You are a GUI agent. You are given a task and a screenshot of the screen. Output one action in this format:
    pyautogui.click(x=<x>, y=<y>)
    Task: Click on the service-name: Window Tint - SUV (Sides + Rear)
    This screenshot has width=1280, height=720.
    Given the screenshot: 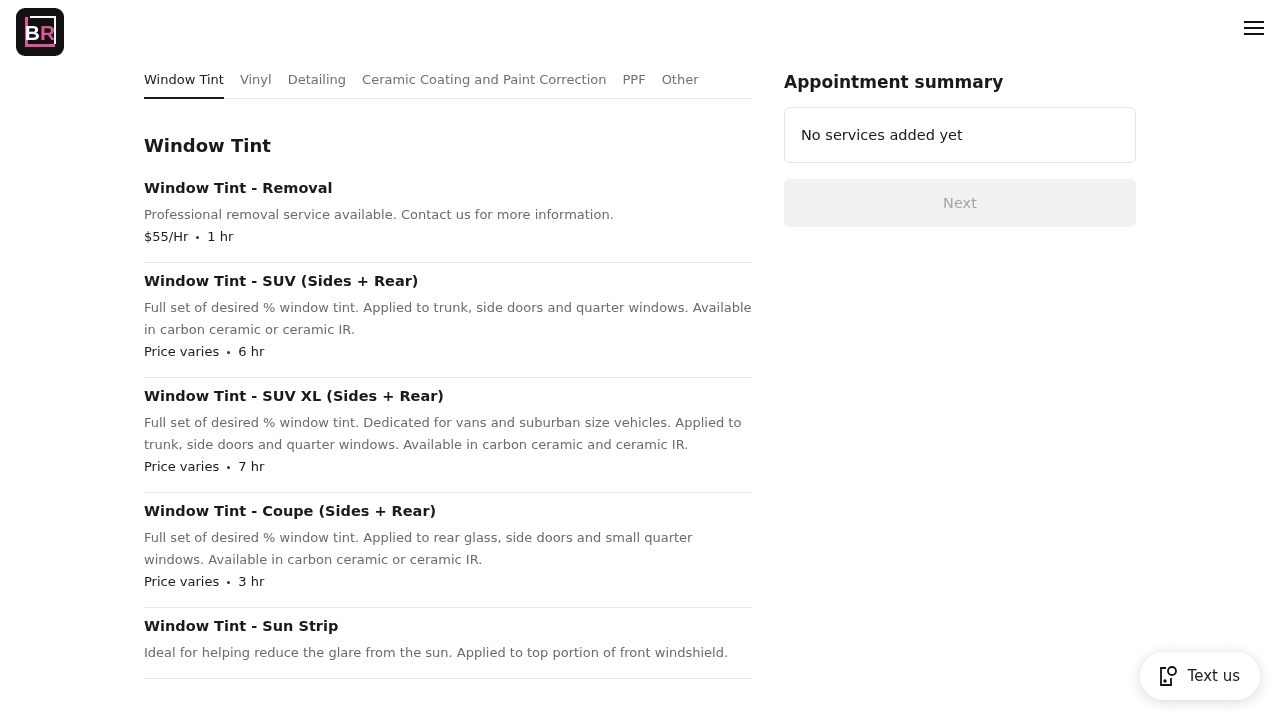 What is the action you would take?
    pyautogui.click(x=282, y=281)
    